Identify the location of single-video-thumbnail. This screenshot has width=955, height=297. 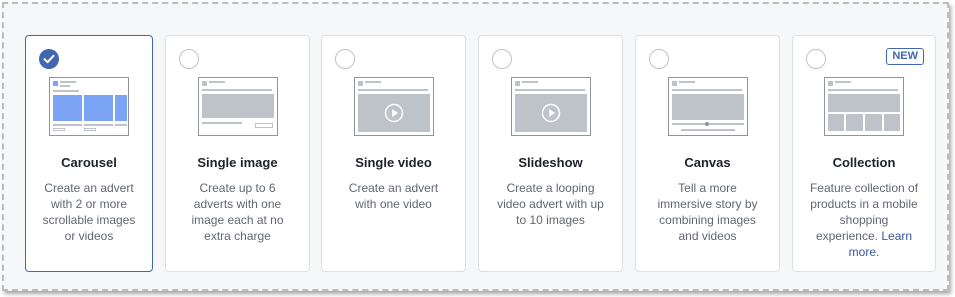
(393, 106).